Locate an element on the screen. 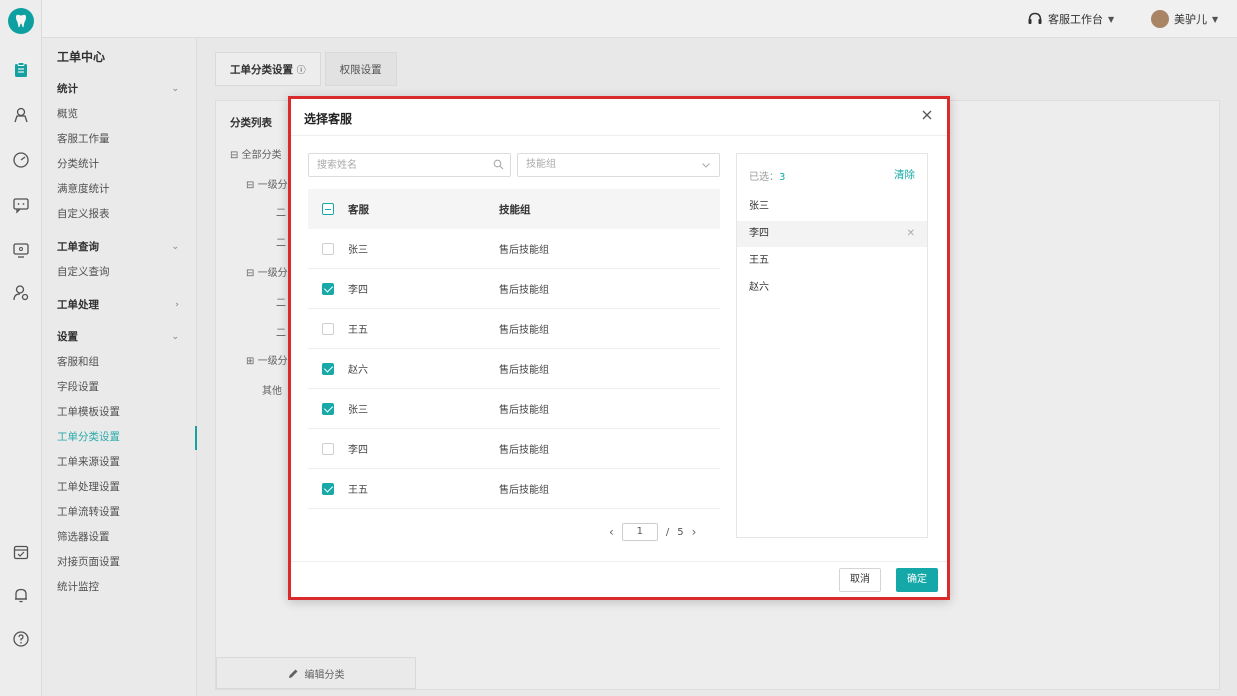 The height and width of the screenshot is (696, 1237). next-page-icon: › is located at coordinates (694, 532).